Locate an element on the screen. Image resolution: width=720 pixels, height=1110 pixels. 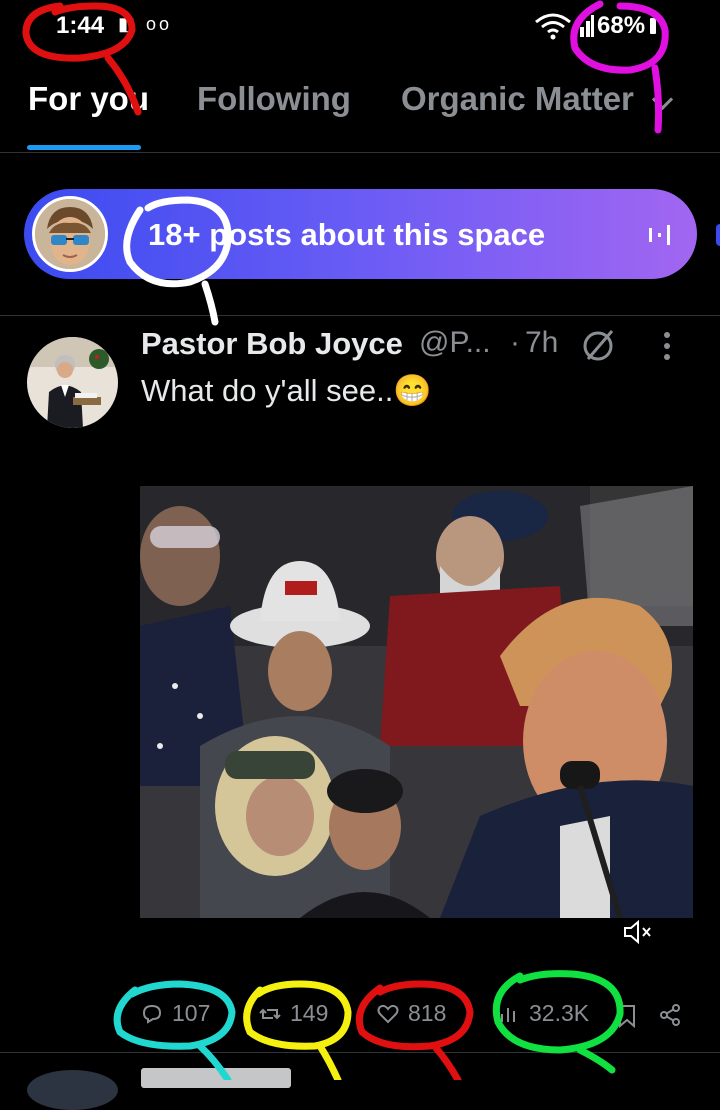
notification-icons: ◧ ᴏᴏ is located at coordinates (145, 24).